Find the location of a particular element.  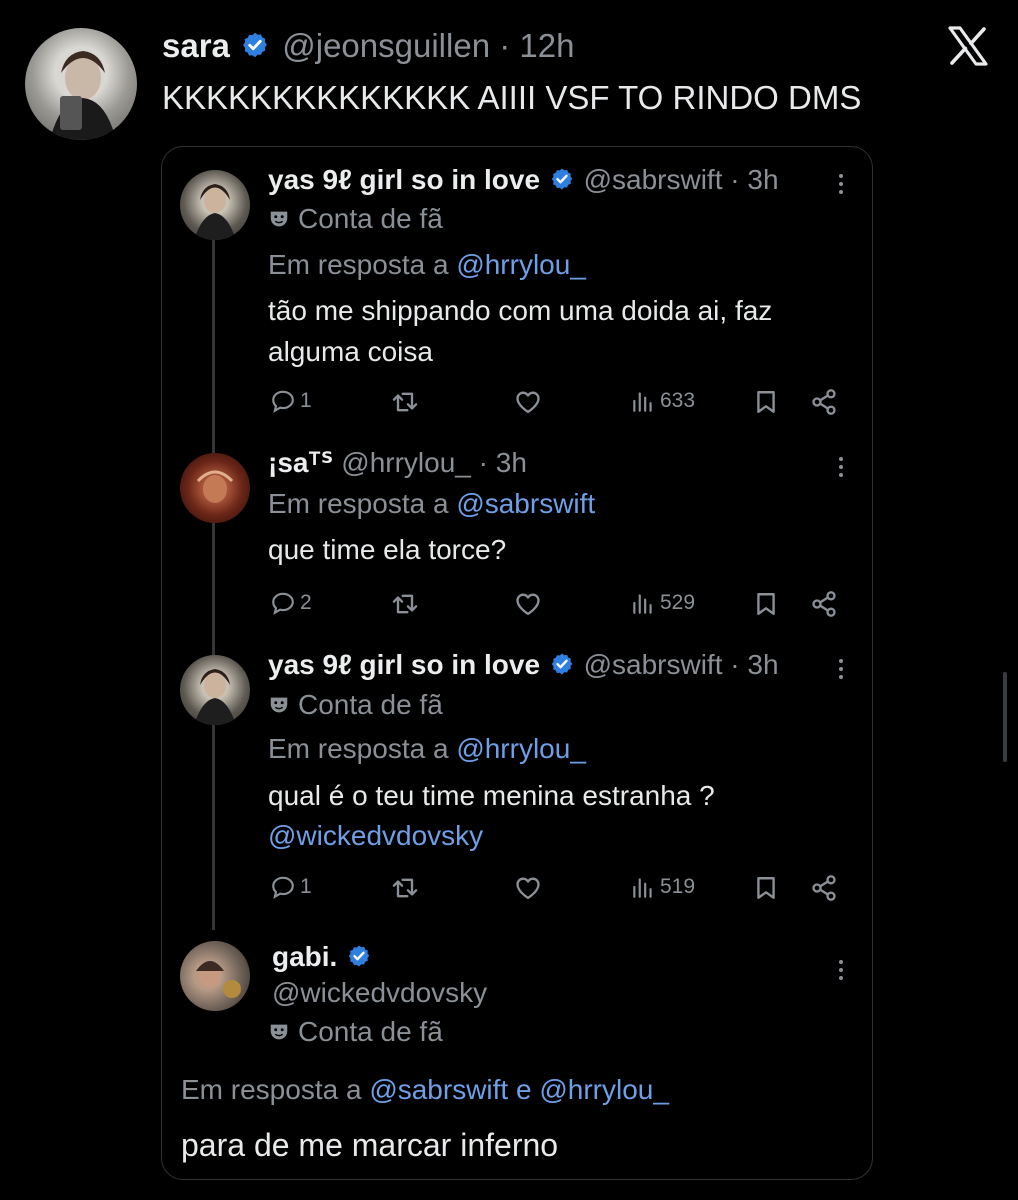

x-logo-icon is located at coordinates (968, 48).